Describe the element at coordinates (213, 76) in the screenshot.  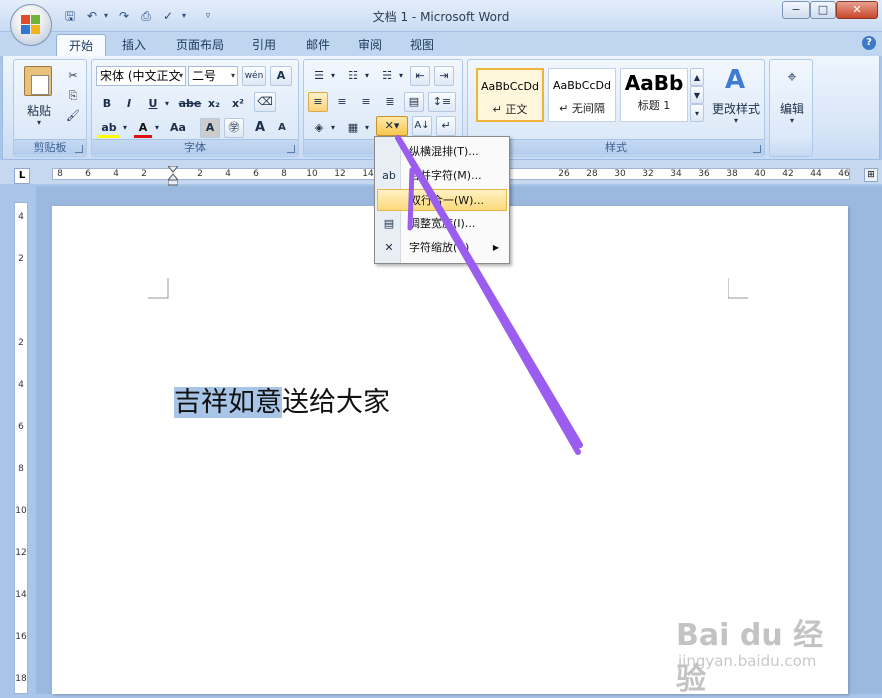
I see `font-size-combo: 二号 ▾` at that location.